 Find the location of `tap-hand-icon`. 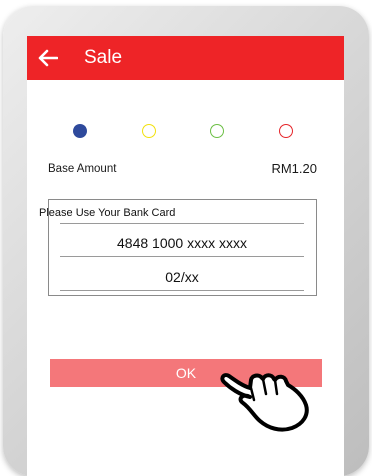

tap-hand-icon is located at coordinates (264, 402).